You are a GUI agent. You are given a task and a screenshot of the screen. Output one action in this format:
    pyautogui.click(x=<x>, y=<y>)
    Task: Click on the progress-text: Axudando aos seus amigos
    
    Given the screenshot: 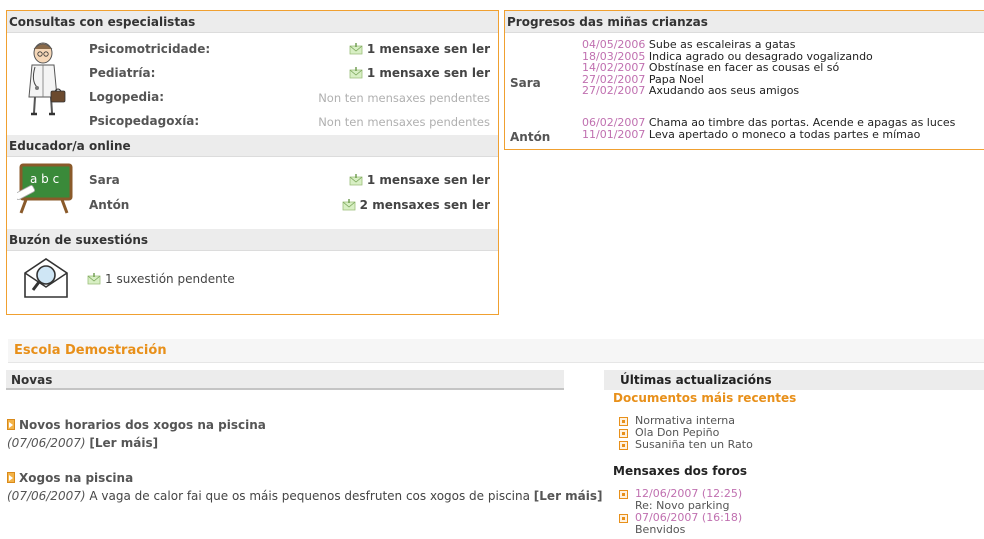 What is the action you would take?
    pyautogui.click(x=724, y=90)
    